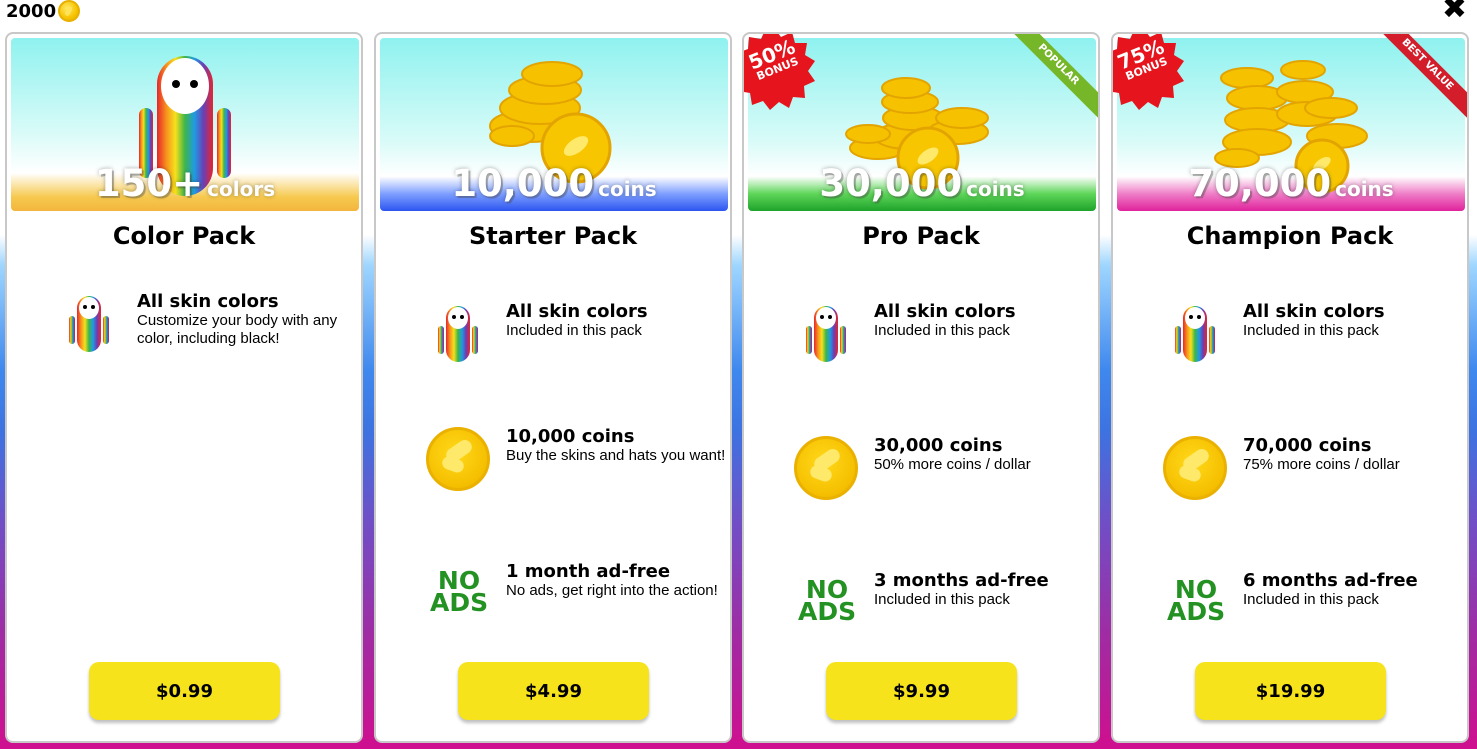 The image size is (1477, 749). I want to click on feature-title: 10,000 coins, so click(570, 436).